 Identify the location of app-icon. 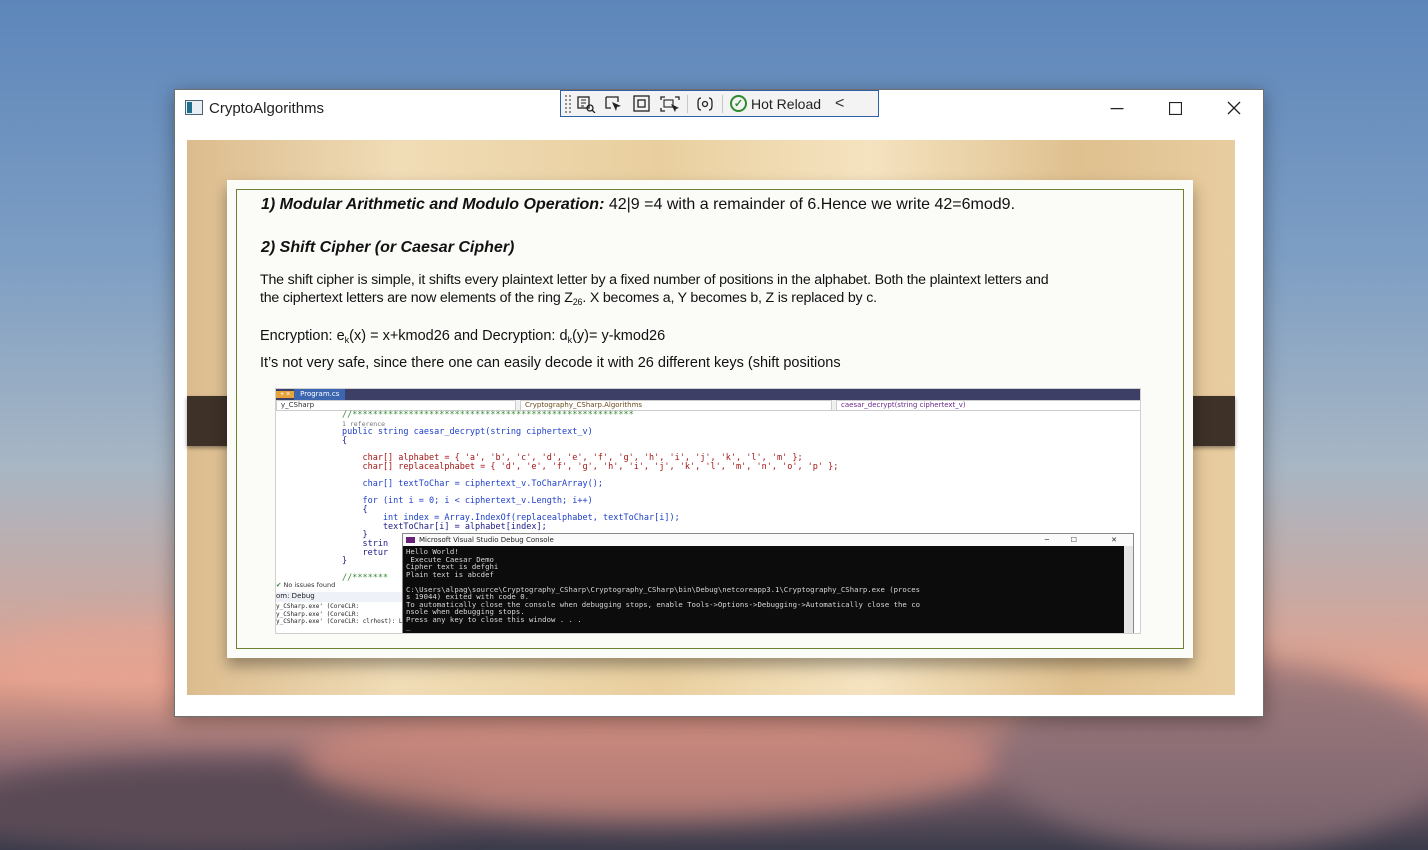
(194, 107).